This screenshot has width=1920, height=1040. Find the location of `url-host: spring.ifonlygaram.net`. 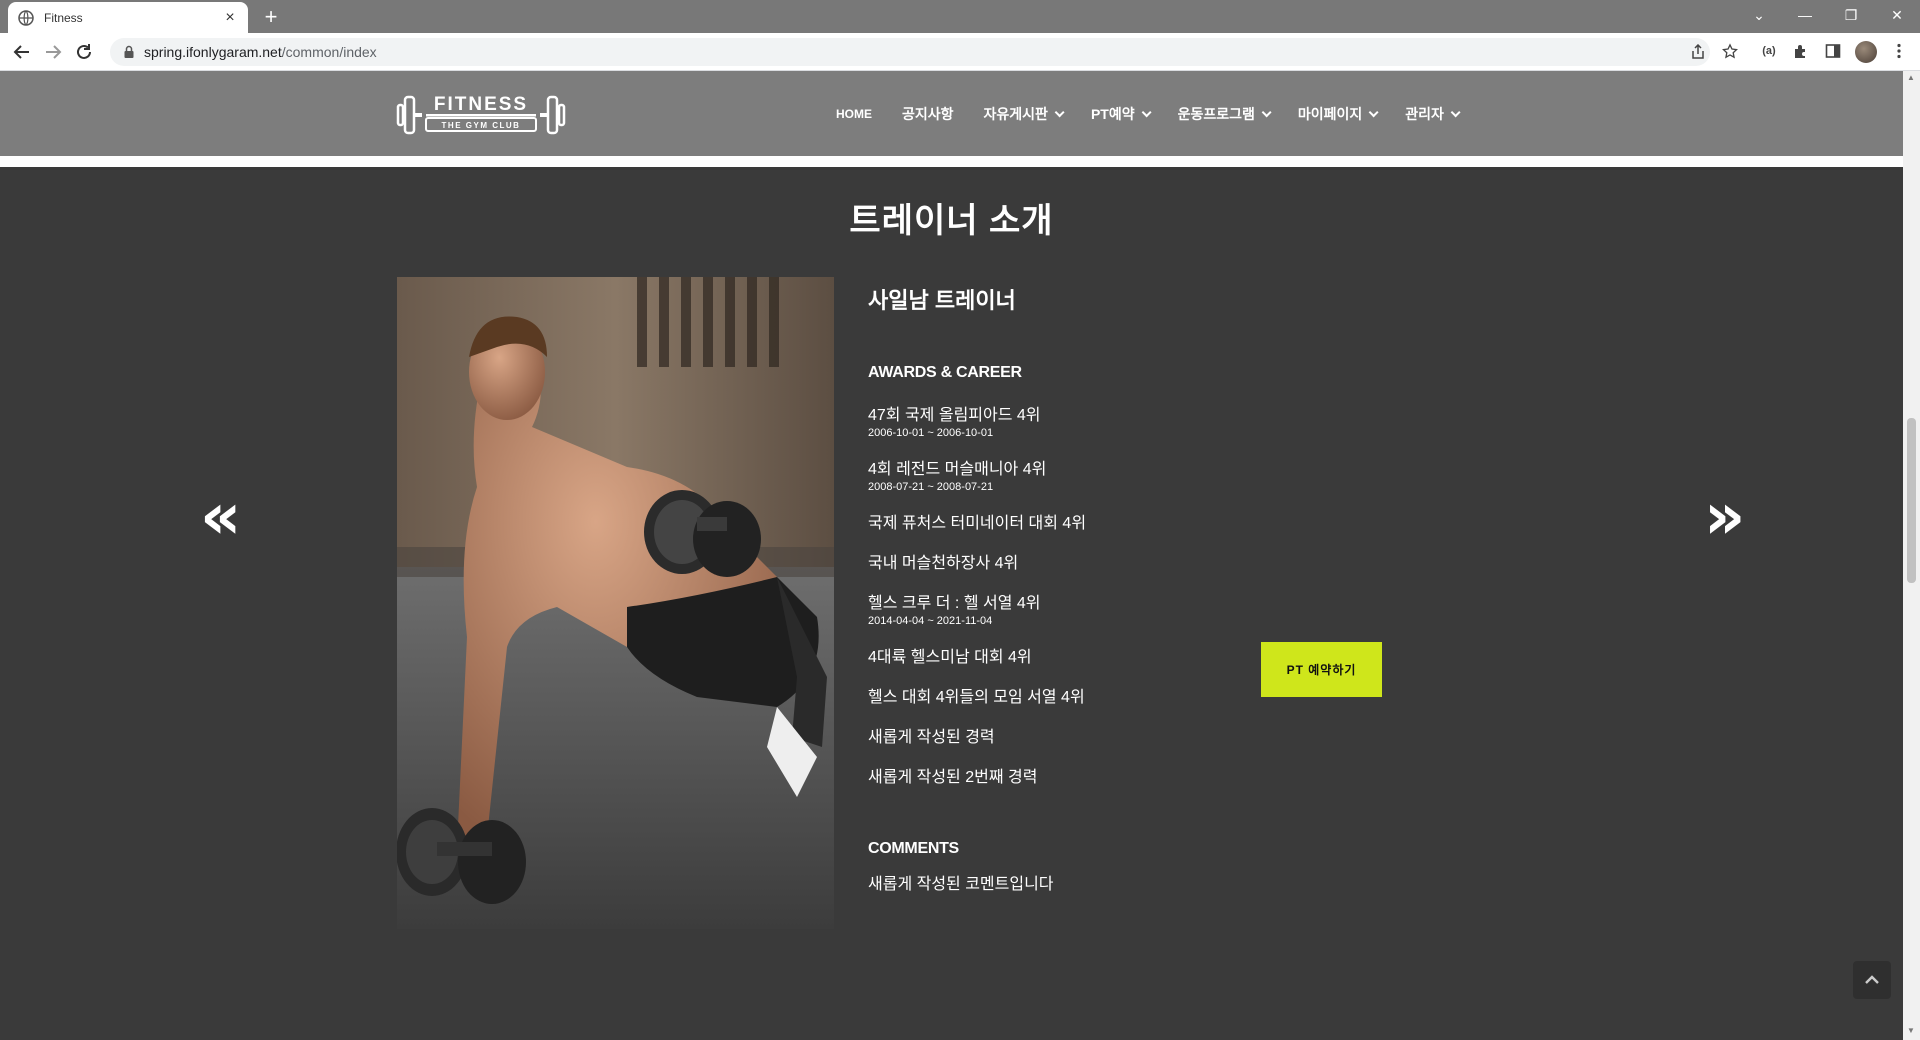

url-host: spring.ifonlygaram.net is located at coordinates (213, 52).